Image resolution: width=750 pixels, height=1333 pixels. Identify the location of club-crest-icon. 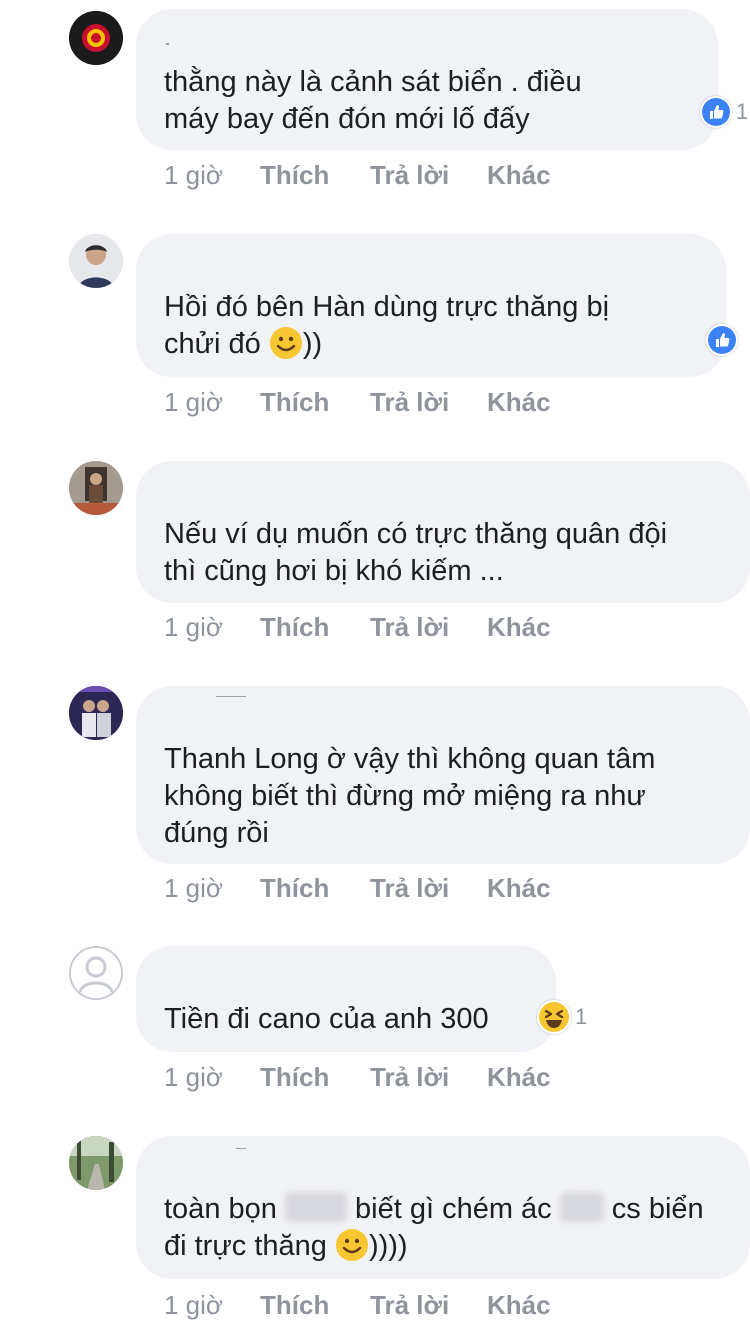
(96, 38).